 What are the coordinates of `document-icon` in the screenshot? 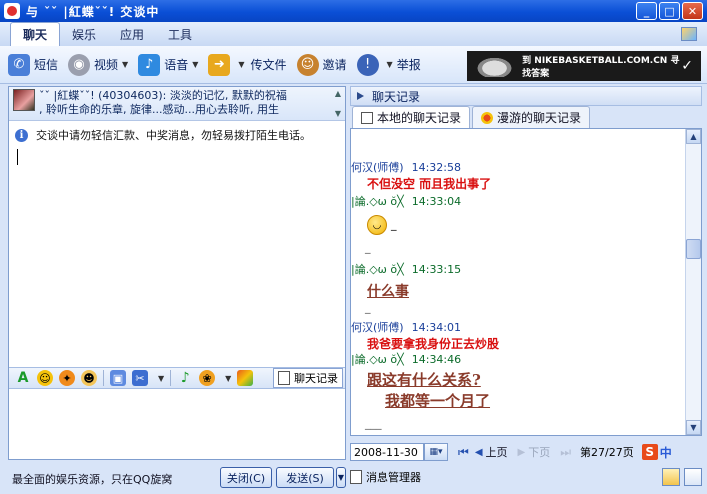 It's located at (356, 477).